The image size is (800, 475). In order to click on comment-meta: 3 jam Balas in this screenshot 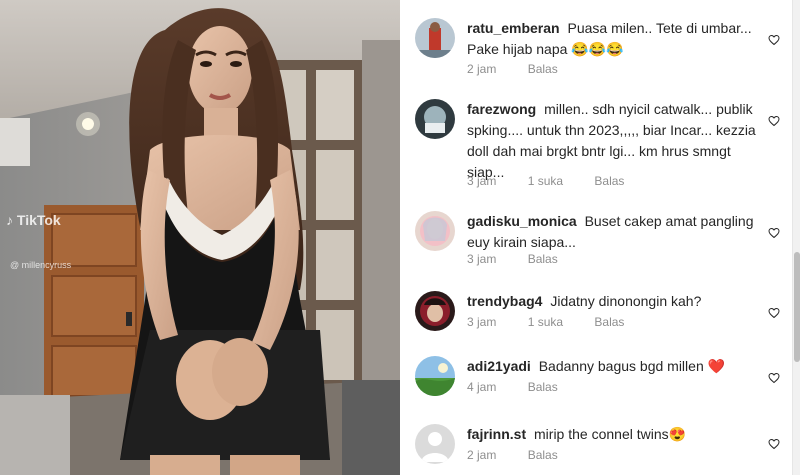, I will do `click(526, 259)`.